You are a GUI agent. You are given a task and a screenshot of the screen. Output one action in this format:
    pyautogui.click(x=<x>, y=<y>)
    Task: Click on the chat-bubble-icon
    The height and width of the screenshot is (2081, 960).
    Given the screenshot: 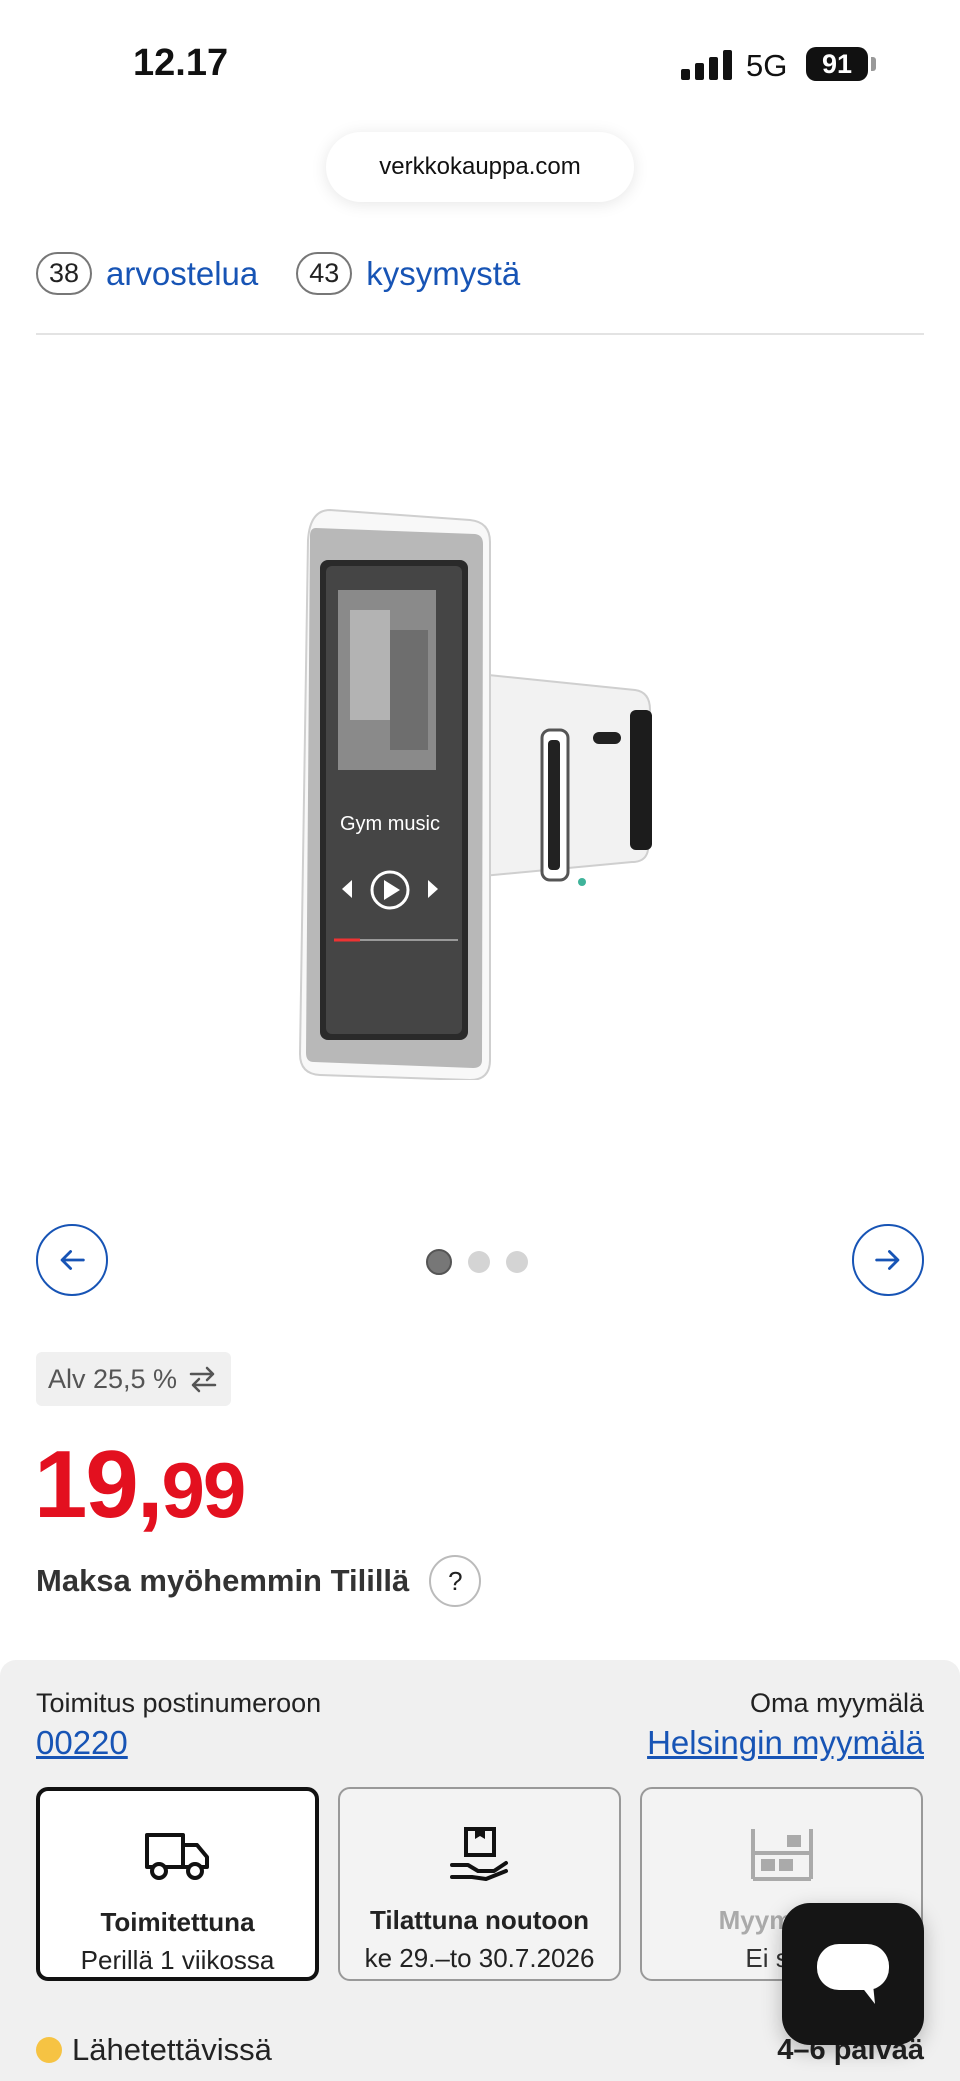 What is the action you would take?
    pyautogui.click(x=853, y=1974)
    